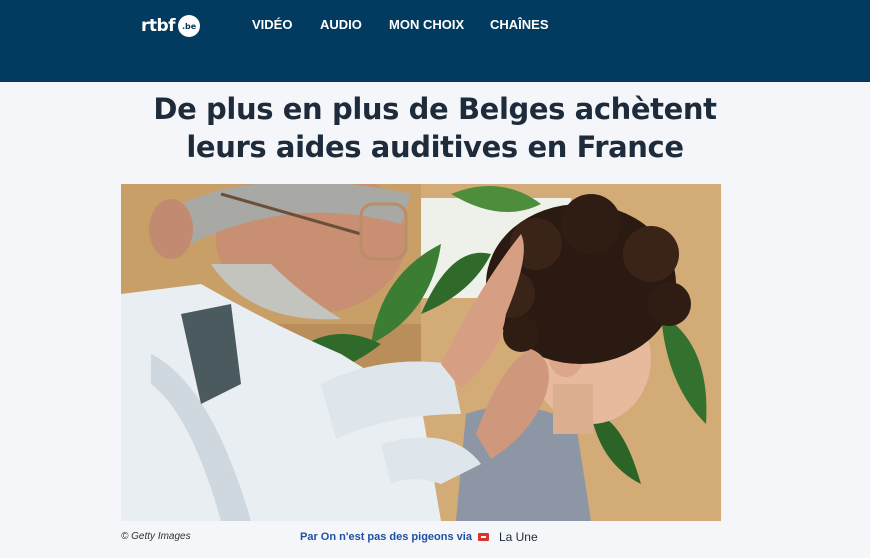  I want to click on rtbf-logo: rtbf .be, so click(171, 26).